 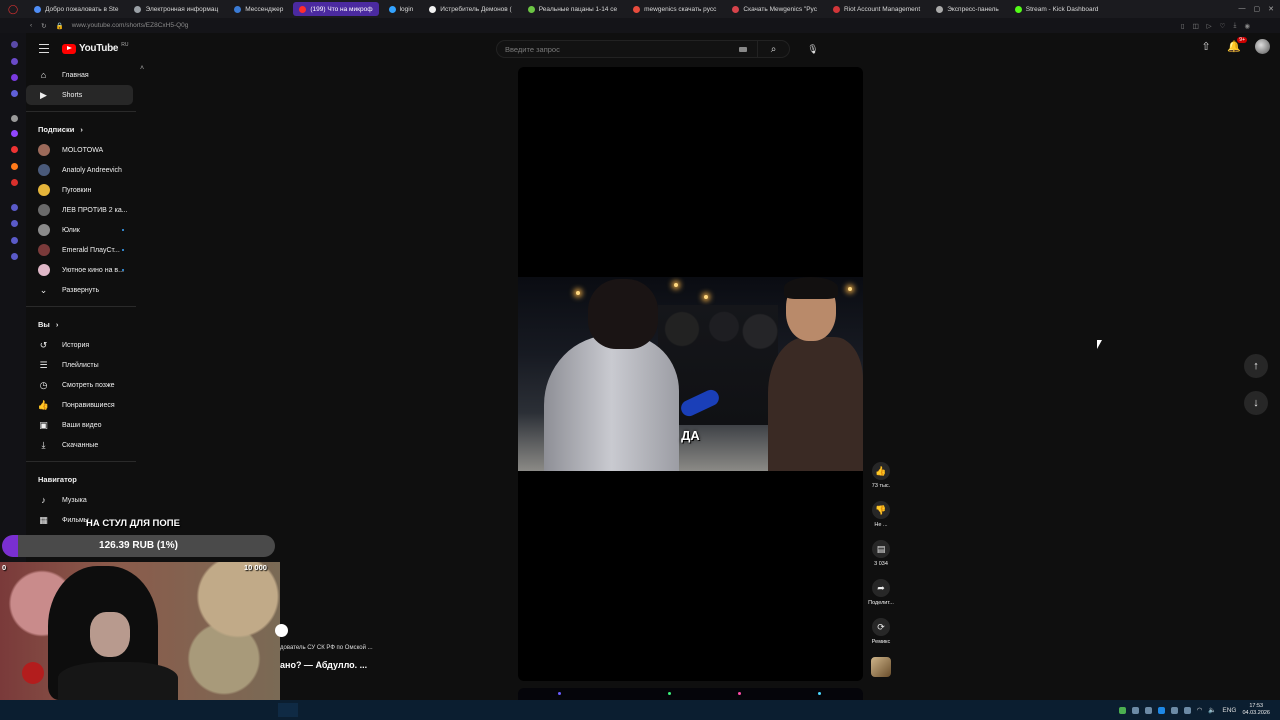 What do you see at coordinates (1237, 45) in the screenshot?
I see `notifications-button: 🔔 9+` at bounding box center [1237, 45].